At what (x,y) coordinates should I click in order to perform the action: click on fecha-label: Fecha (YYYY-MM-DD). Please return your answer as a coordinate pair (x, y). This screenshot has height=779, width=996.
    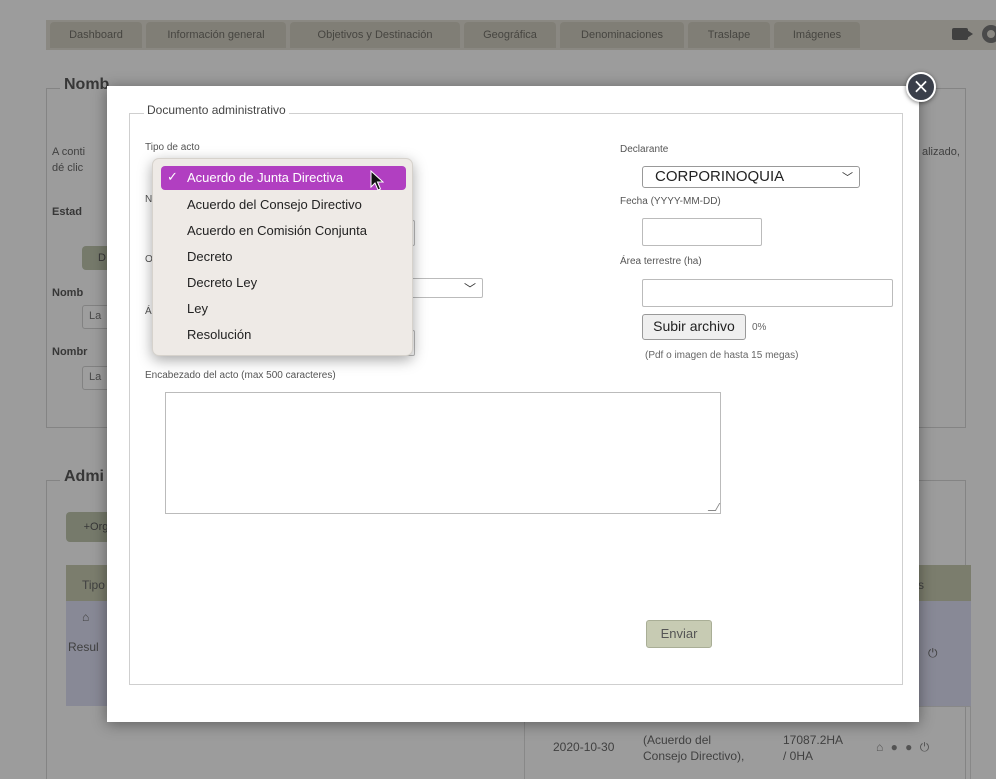
    Looking at the image, I should click on (670, 201).